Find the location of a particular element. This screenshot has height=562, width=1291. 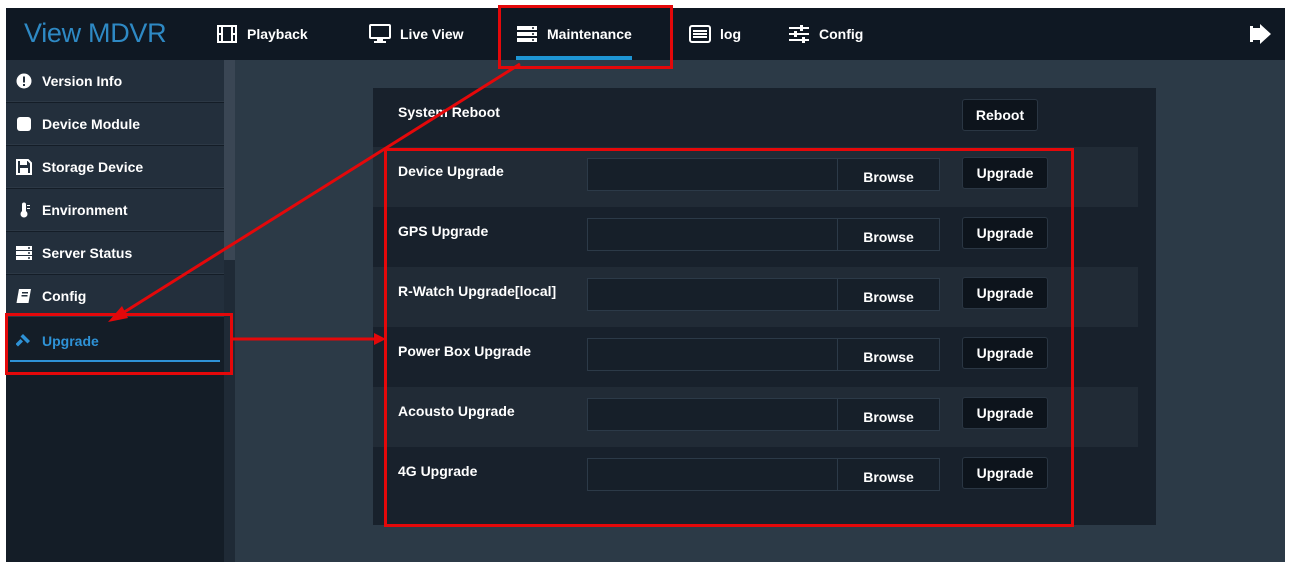

nav-config: Config is located at coordinates (825, 34).